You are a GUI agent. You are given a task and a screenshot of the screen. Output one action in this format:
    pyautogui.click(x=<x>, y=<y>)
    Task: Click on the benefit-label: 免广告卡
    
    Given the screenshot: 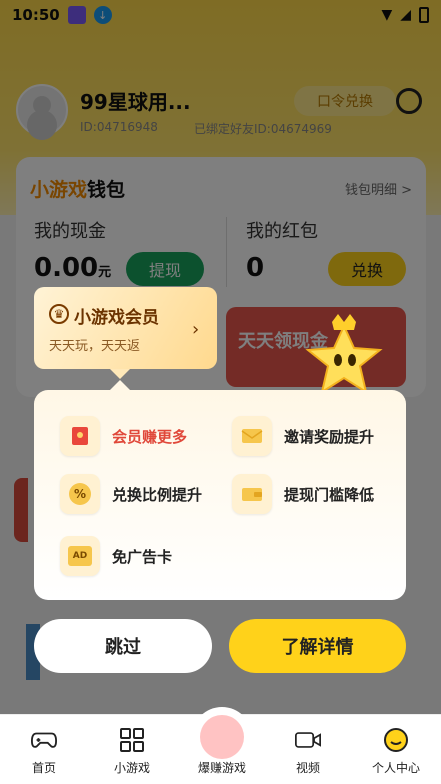 What is the action you would take?
    pyautogui.click(x=142, y=556)
    